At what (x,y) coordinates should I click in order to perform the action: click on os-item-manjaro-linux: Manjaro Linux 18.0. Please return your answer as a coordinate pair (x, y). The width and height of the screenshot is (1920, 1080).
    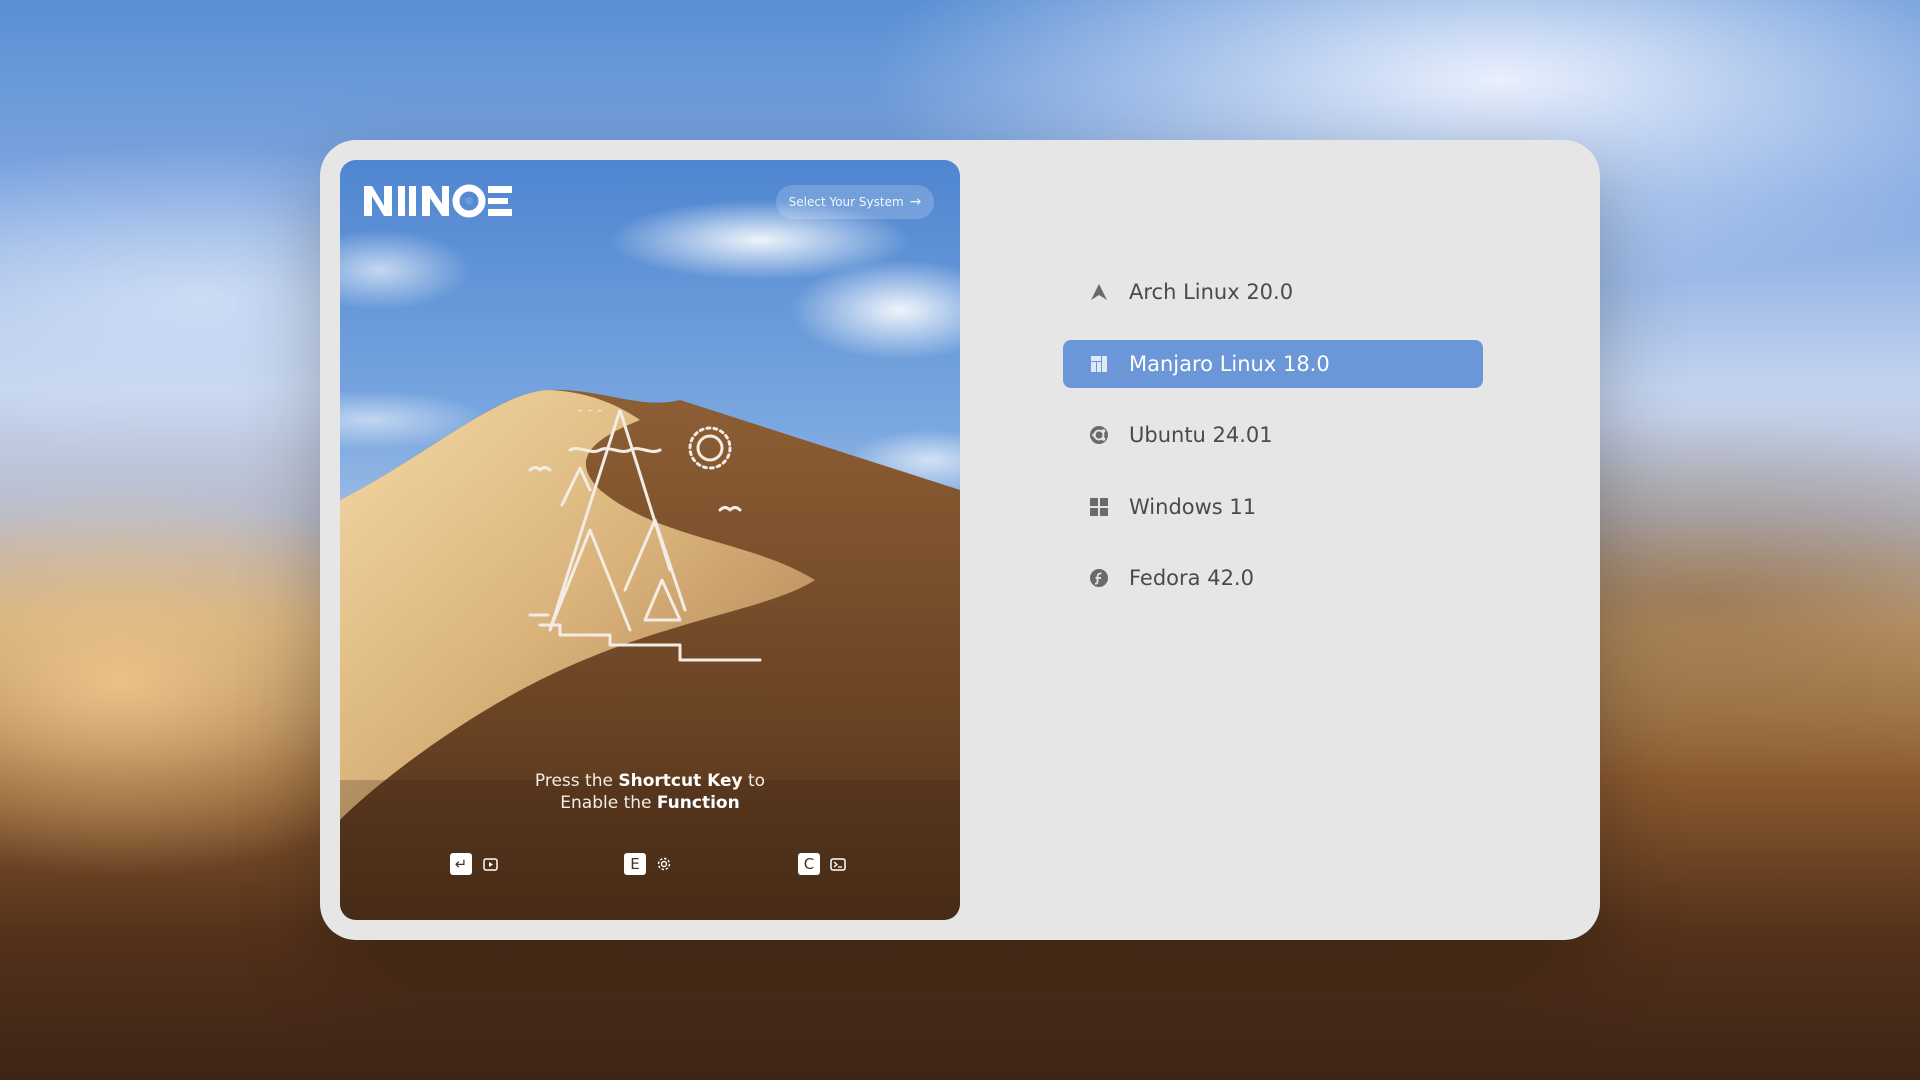
    Looking at the image, I should click on (1273, 363).